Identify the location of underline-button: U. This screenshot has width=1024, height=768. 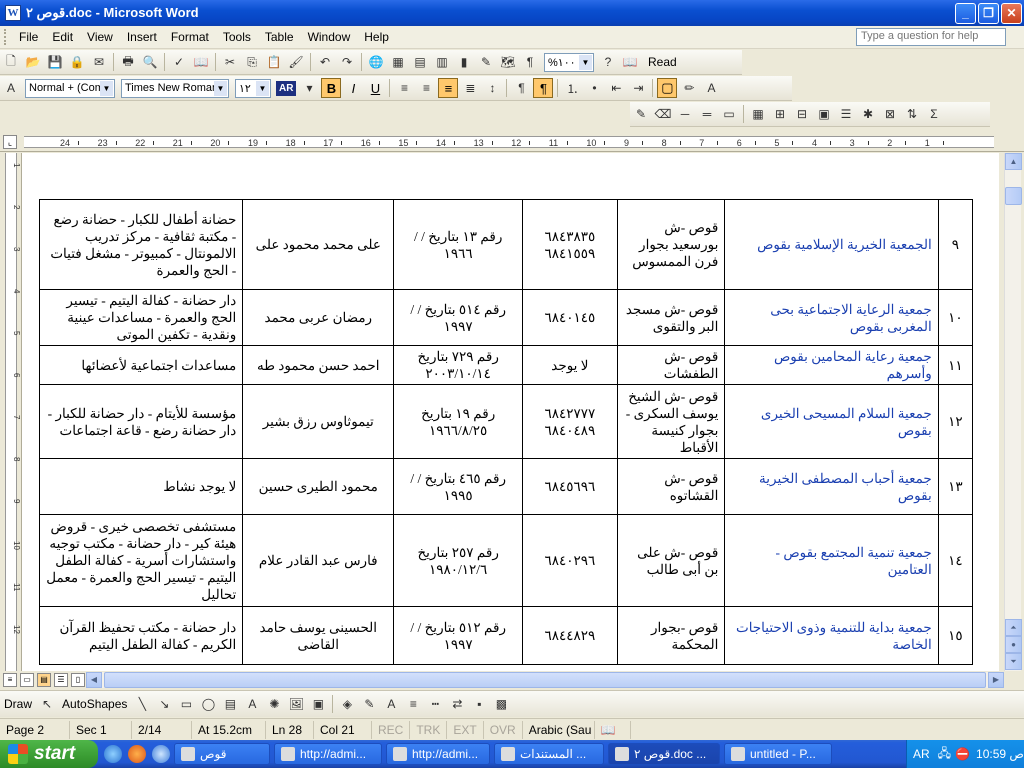
(375, 88).